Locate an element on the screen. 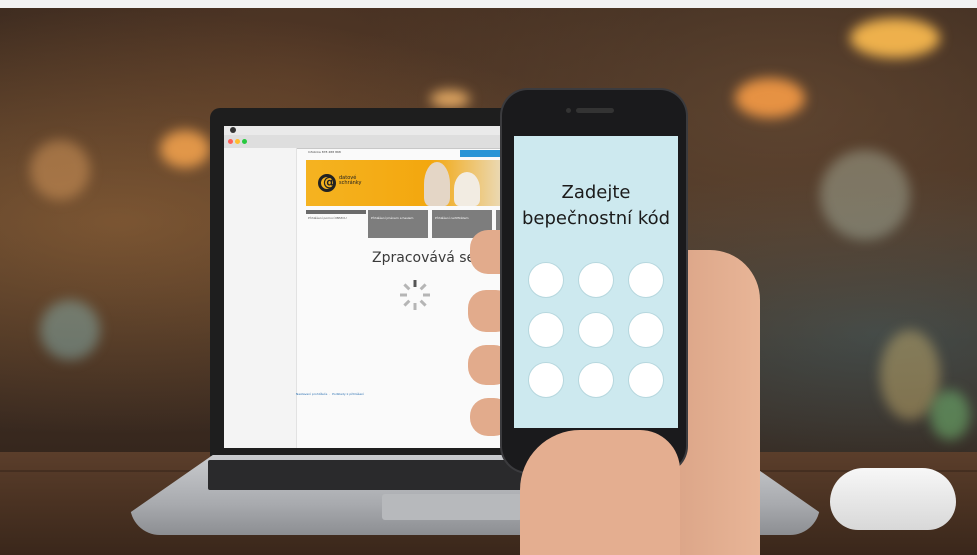  processing-text: Zpracovává se is located at coordinates (424, 258).